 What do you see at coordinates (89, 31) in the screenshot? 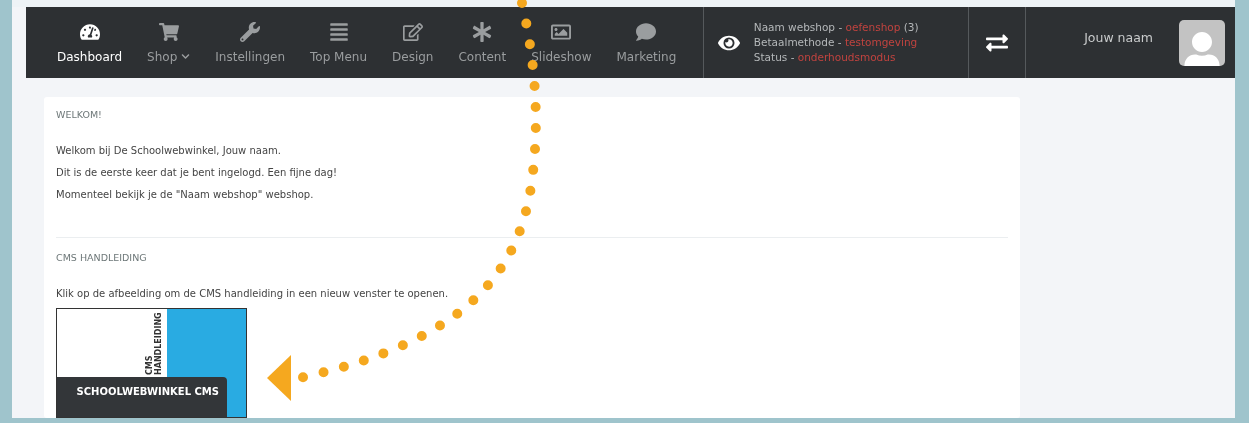
I see `gauge-icon` at bounding box center [89, 31].